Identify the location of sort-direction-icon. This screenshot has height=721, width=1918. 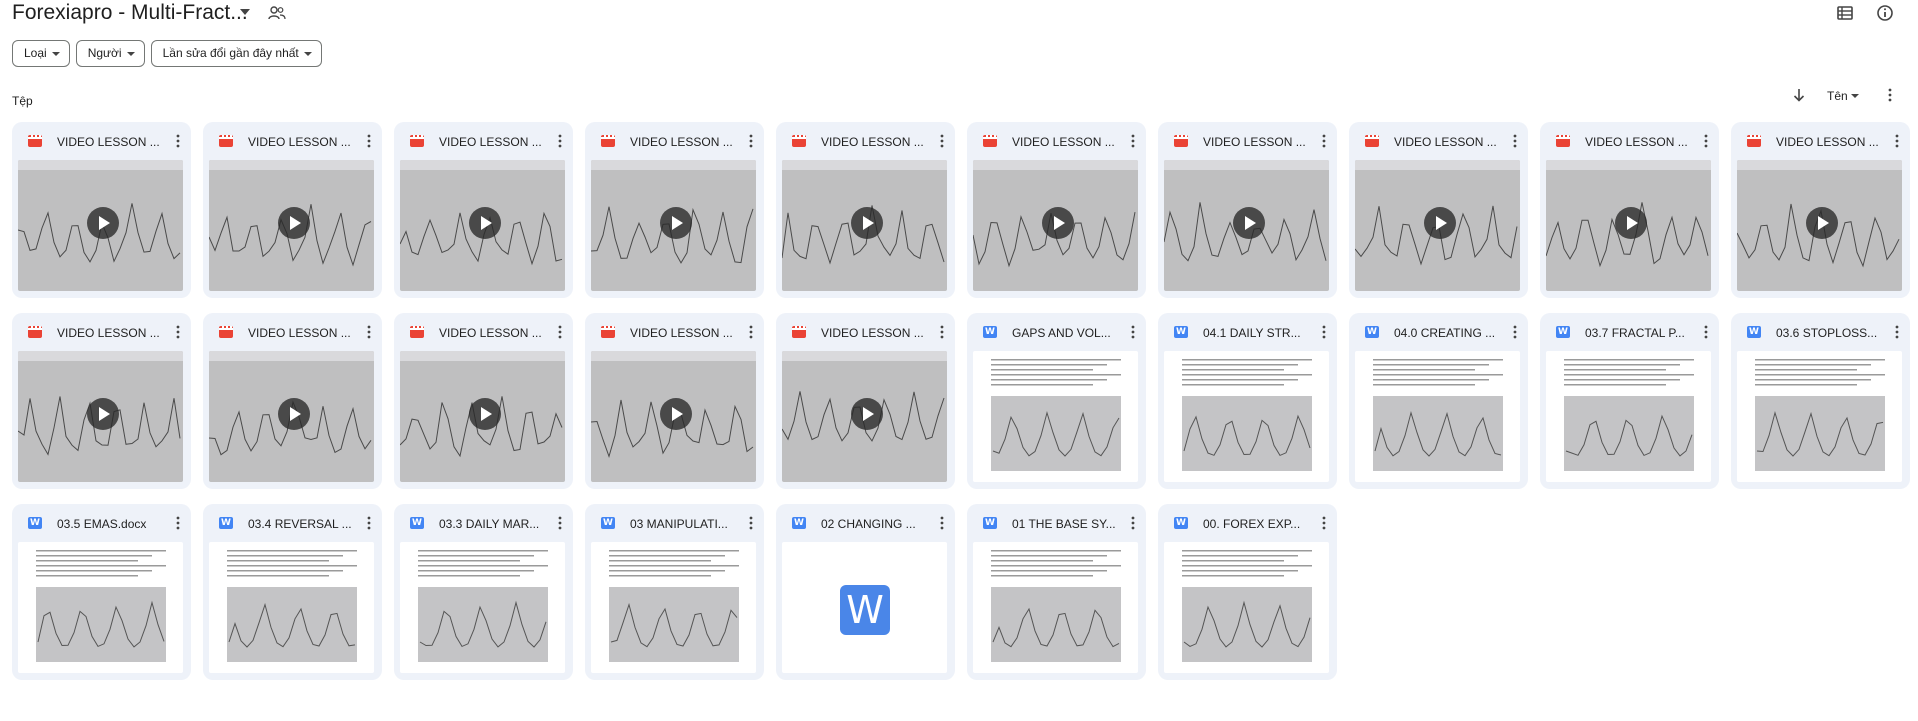
(1799, 95).